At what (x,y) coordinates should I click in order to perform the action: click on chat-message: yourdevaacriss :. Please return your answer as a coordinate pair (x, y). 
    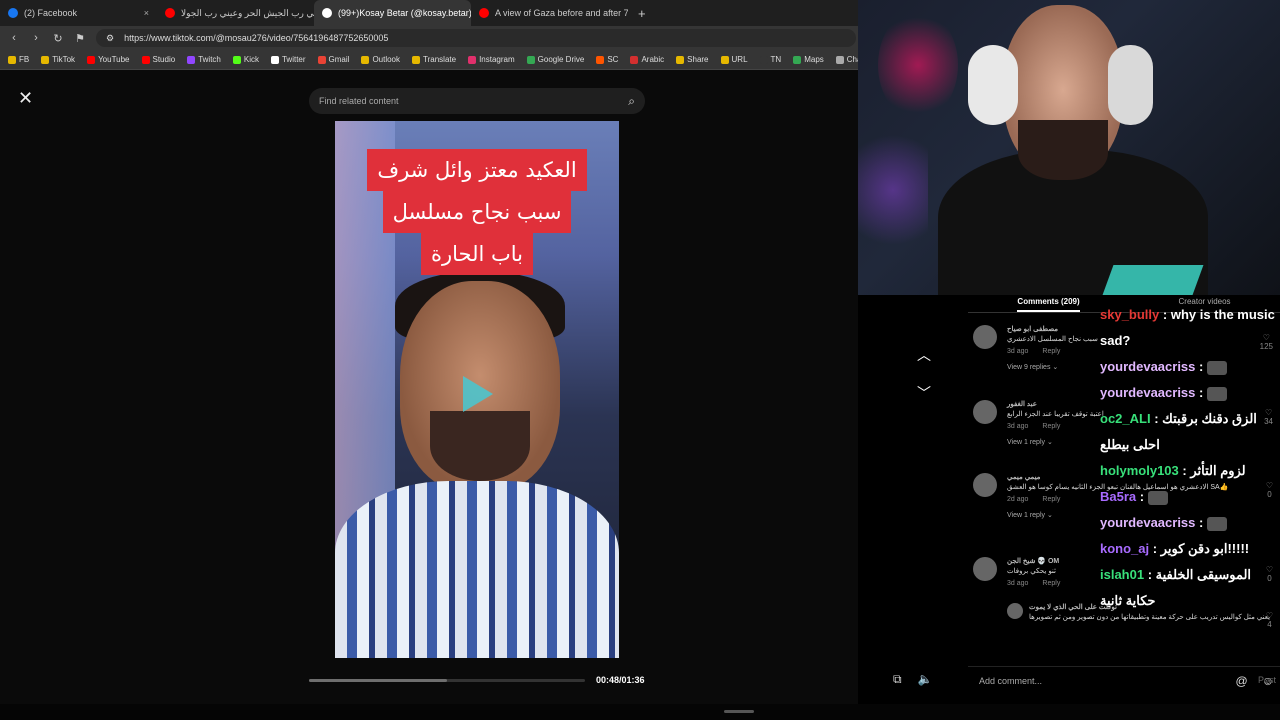
    Looking at the image, I should click on (1189, 523).